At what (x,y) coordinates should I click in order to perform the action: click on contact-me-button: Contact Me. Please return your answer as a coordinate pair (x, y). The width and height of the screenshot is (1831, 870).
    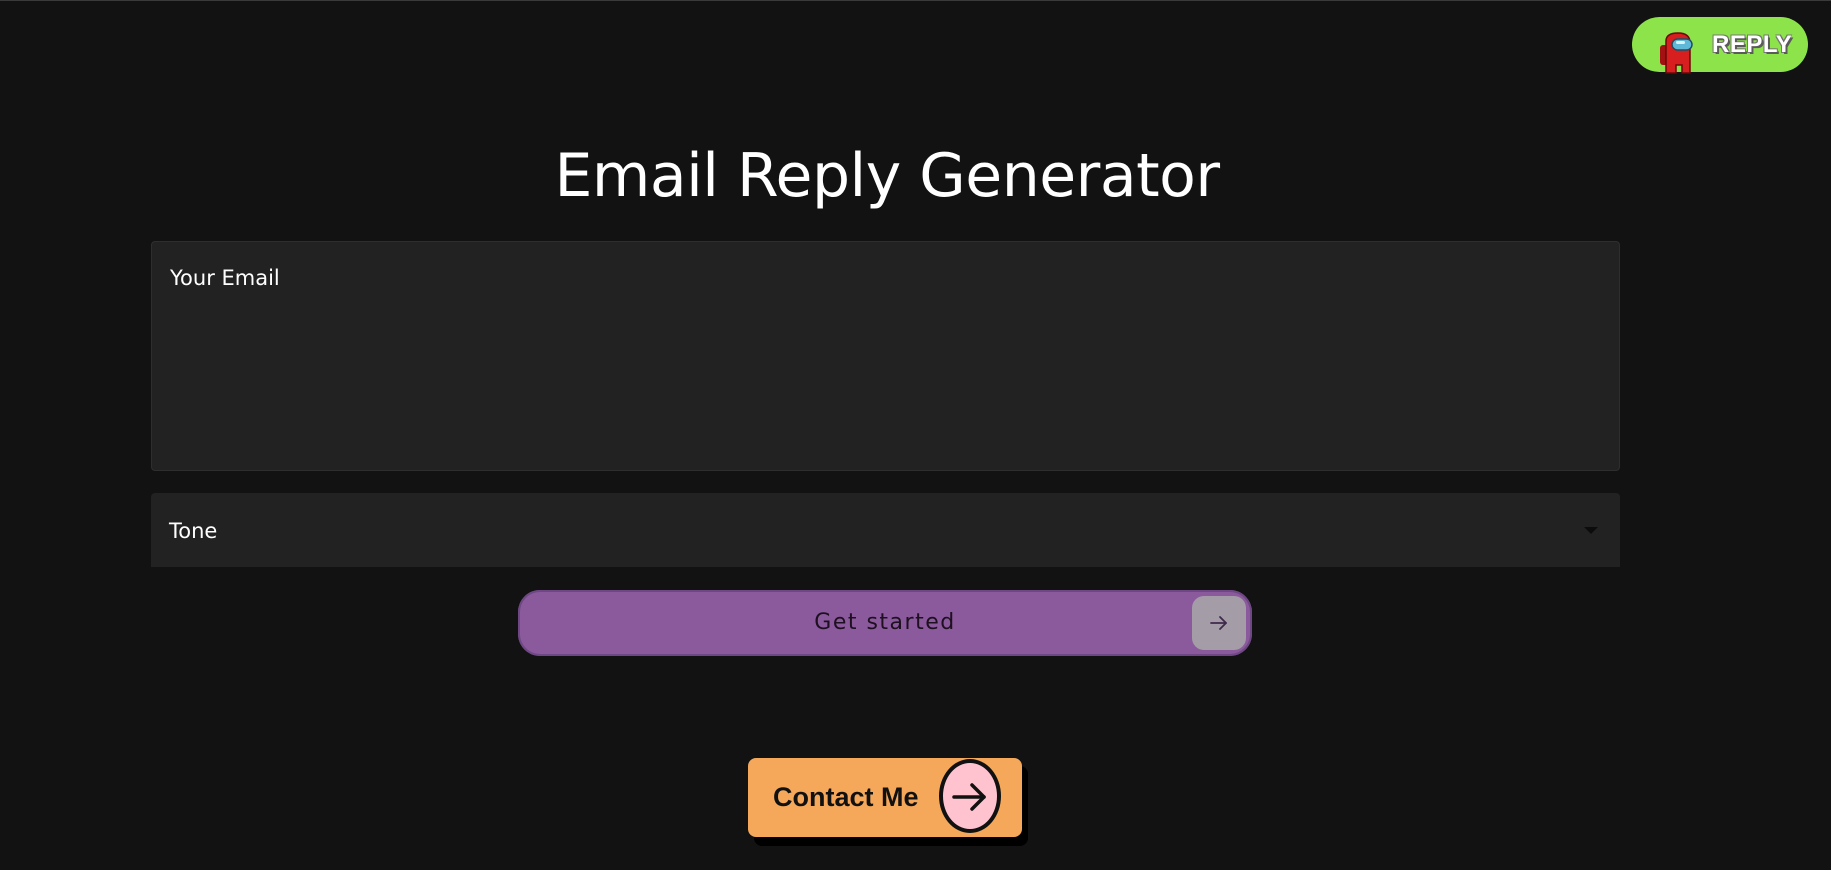
    Looking at the image, I should click on (885, 797).